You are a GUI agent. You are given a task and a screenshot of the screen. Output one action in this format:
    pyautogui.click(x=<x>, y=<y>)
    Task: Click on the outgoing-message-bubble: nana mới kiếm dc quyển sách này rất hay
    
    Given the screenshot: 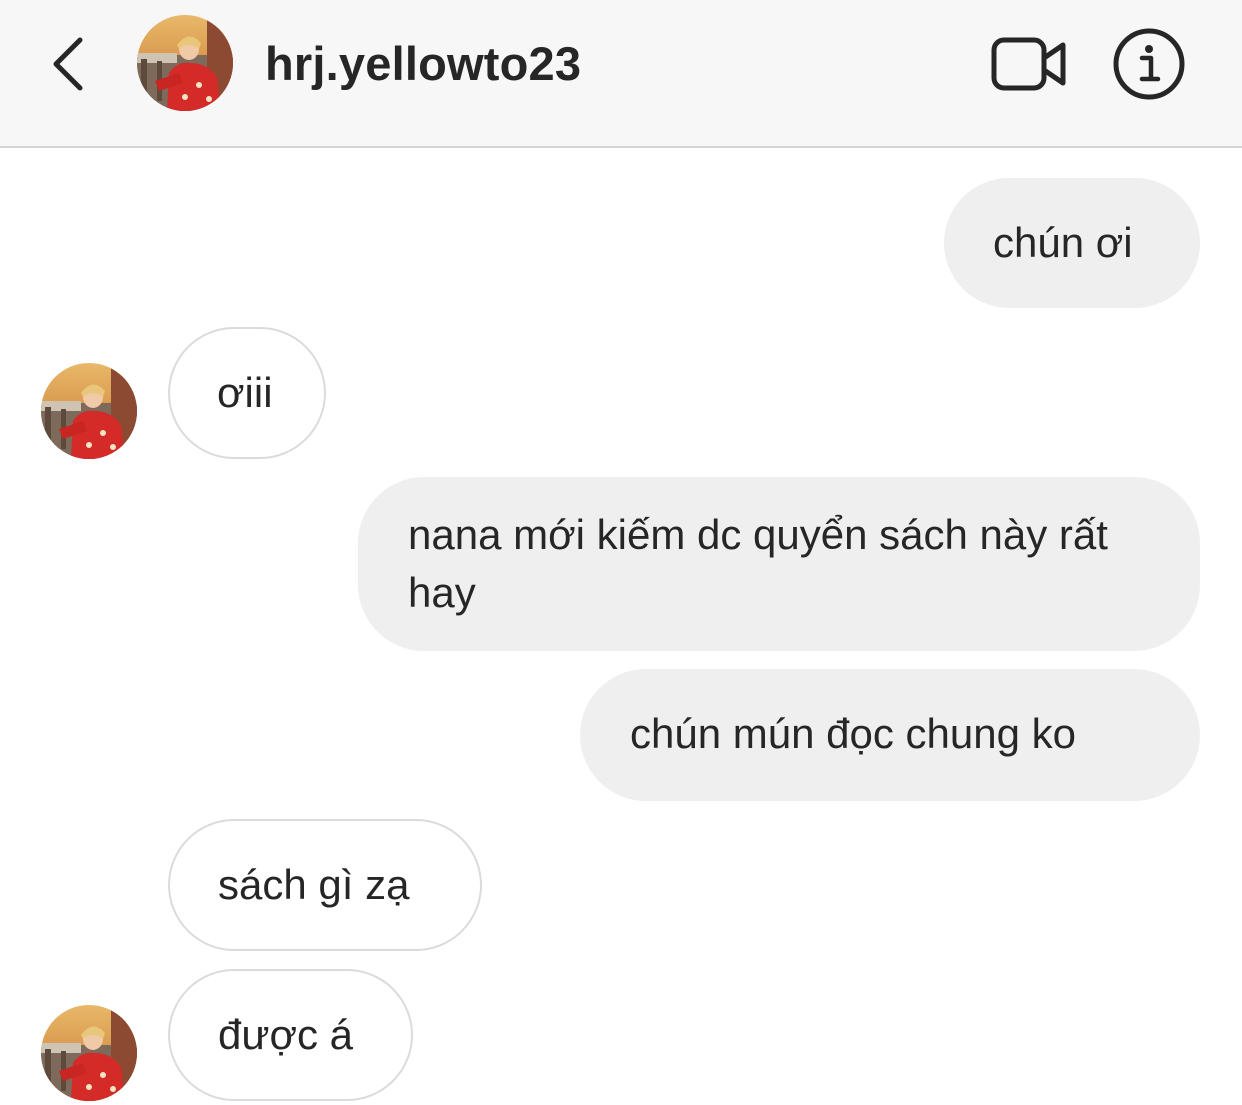 What is the action you would take?
    pyautogui.click(x=779, y=564)
    